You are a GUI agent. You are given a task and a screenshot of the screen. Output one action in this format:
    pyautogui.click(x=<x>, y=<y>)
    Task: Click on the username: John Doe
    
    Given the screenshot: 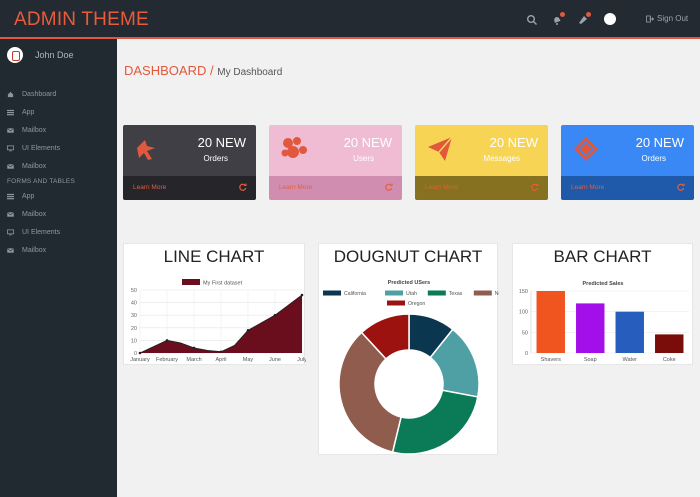 What is the action you would take?
    pyautogui.click(x=54, y=55)
    